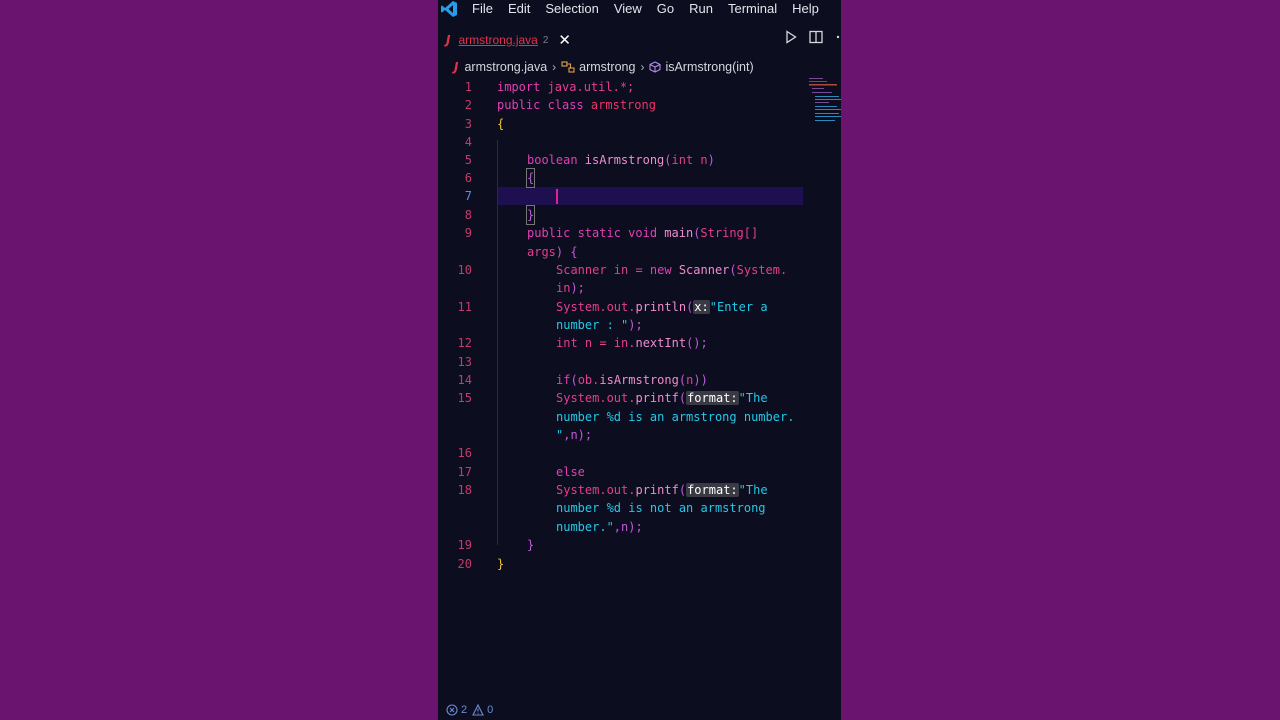 Image resolution: width=1280 pixels, height=720 pixels. Describe the element at coordinates (709, 67) in the screenshot. I see `breadcrumb-method: isArmstrong(int)` at that location.